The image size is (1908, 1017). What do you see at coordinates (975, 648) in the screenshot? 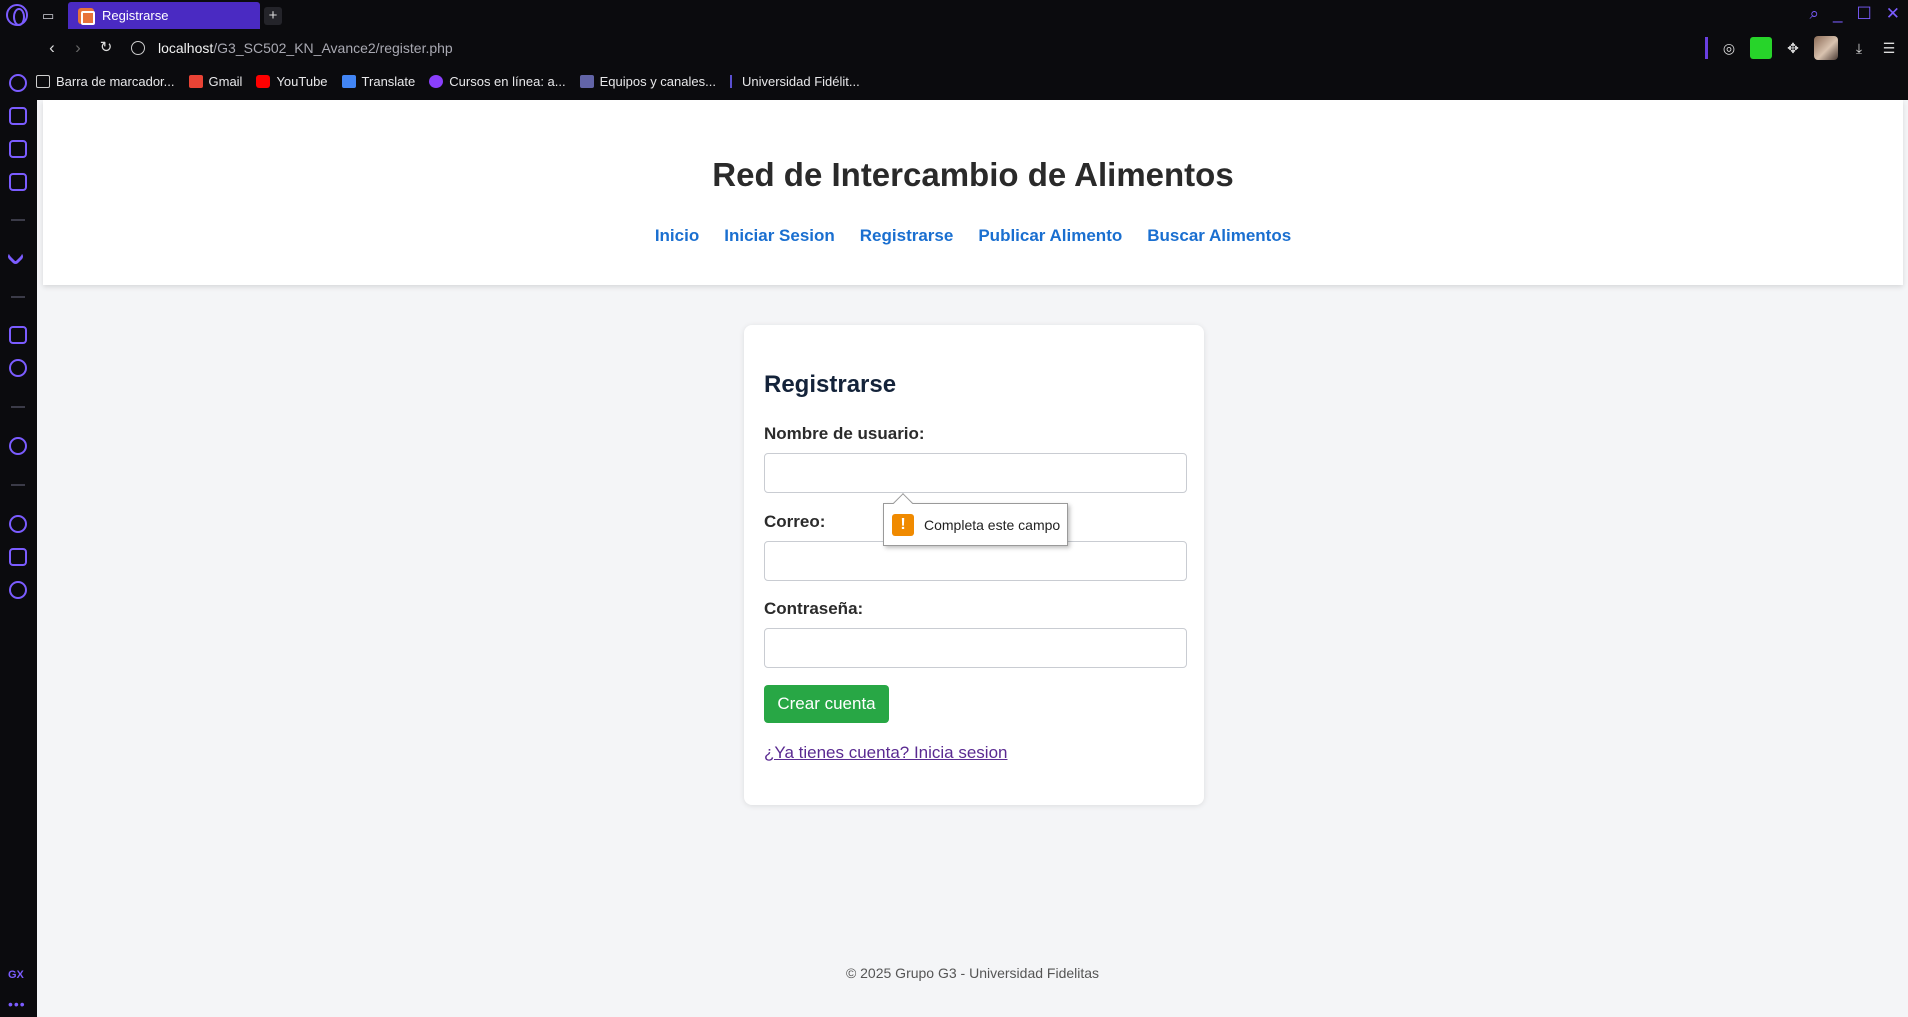
I see `password-input` at bounding box center [975, 648].